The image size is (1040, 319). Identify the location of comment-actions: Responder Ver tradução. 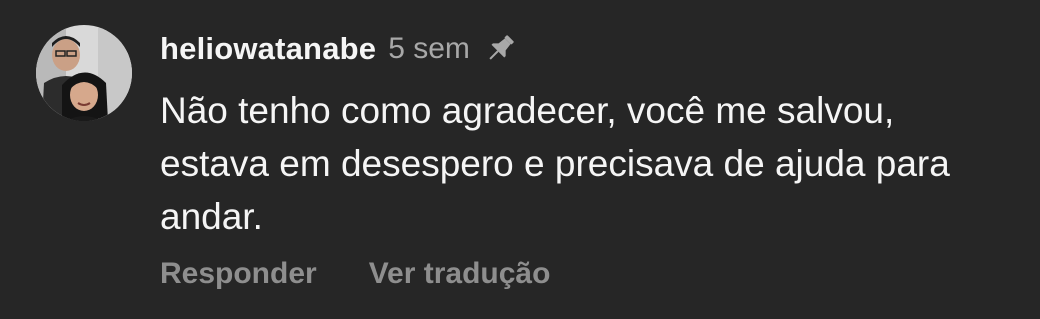
(355, 274).